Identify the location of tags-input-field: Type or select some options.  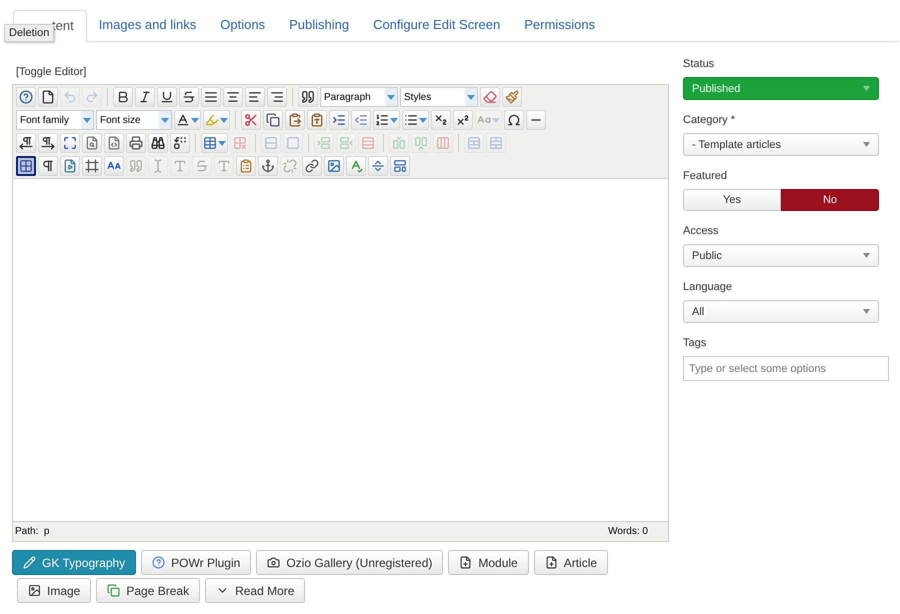
(786, 368).